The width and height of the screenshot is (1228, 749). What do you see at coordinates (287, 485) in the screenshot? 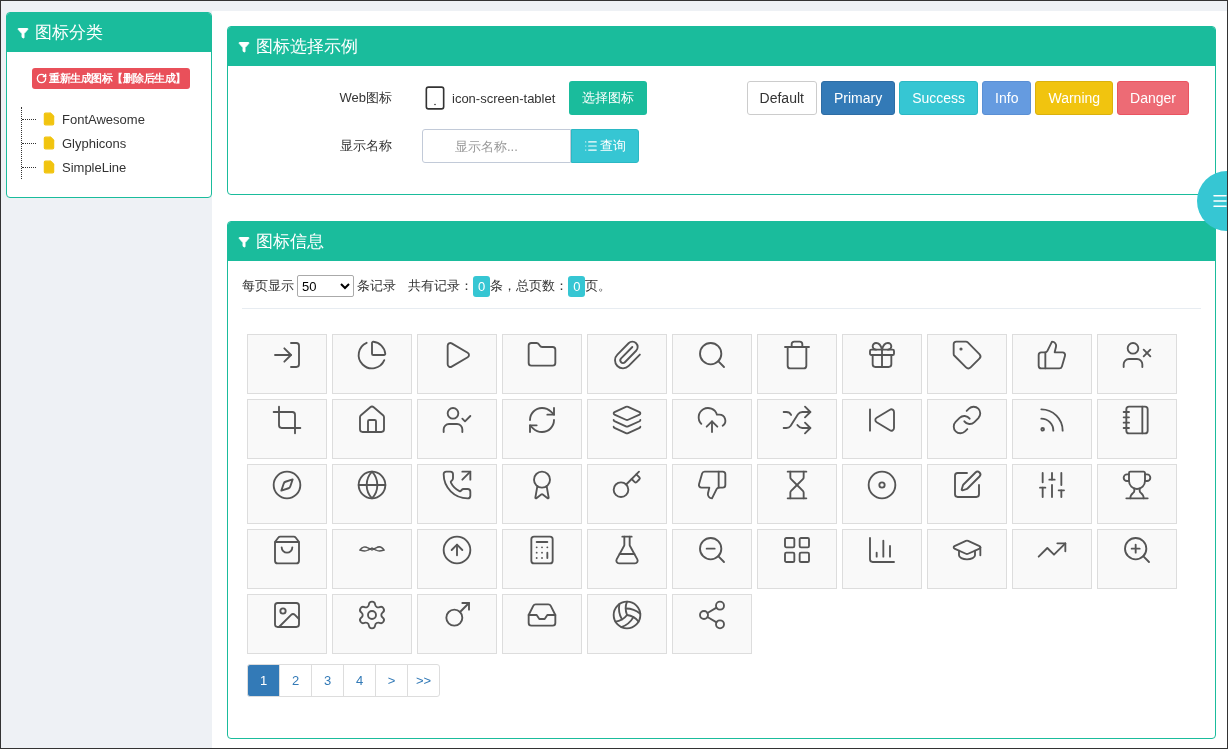
I see `compass-icon` at bounding box center [287, 485].